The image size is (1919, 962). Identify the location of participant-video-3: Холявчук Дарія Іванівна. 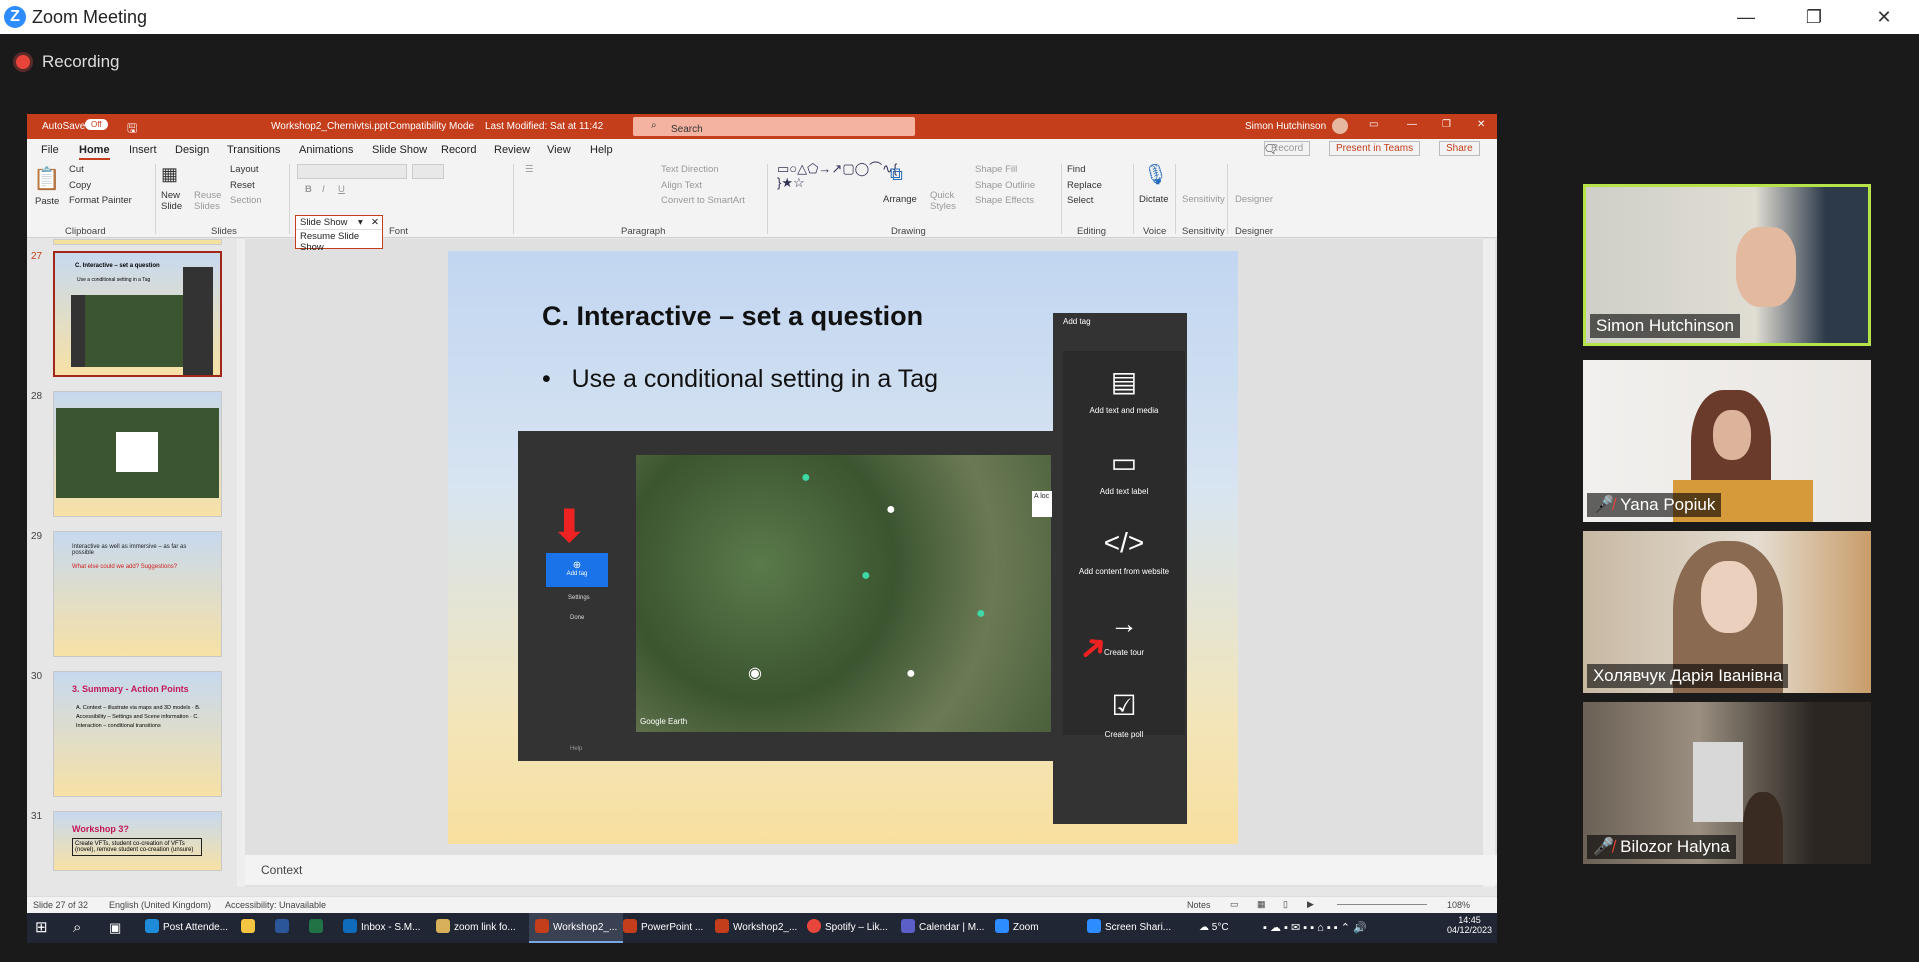
(1727, 612).